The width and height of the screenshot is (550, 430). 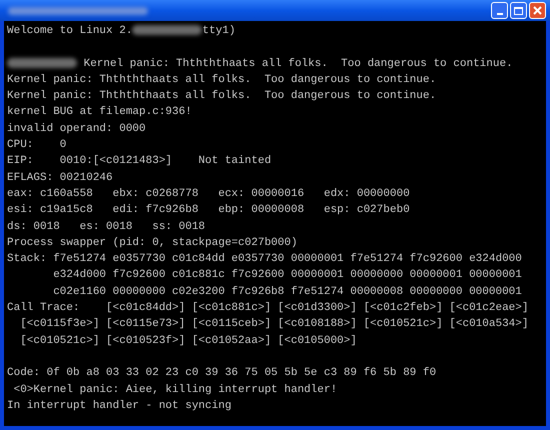 I want to click on console-text: esi: c19a15c8 edi: f7c926b8 ebp: 00000008 esp: c027beb0, so click(x=208, y=210).